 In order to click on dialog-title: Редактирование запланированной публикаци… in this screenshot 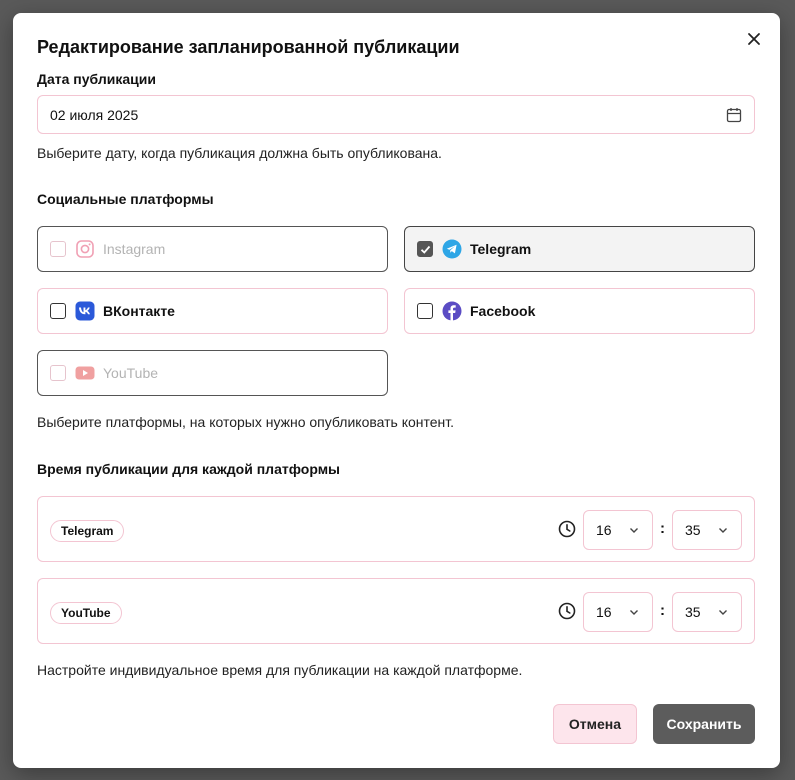, I will do `click(248, 47)`.